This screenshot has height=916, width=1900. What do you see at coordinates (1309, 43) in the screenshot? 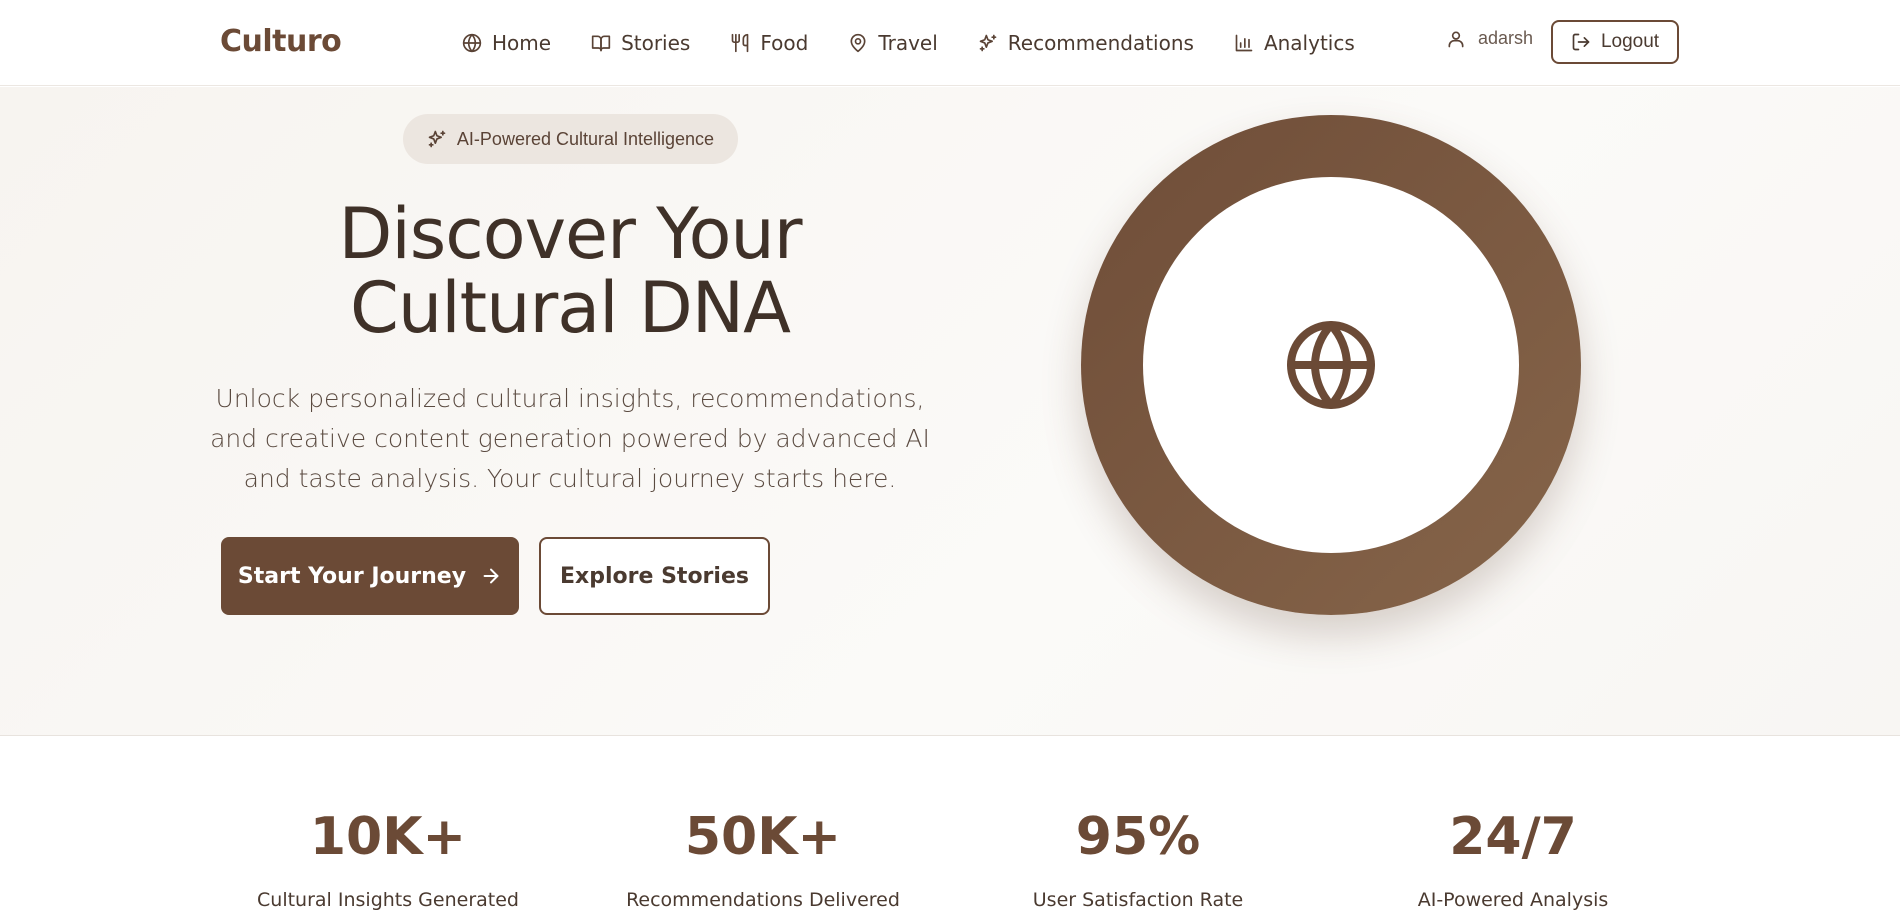
I see `nav-item-label: Analytics` at bounding box center [1309, 43].